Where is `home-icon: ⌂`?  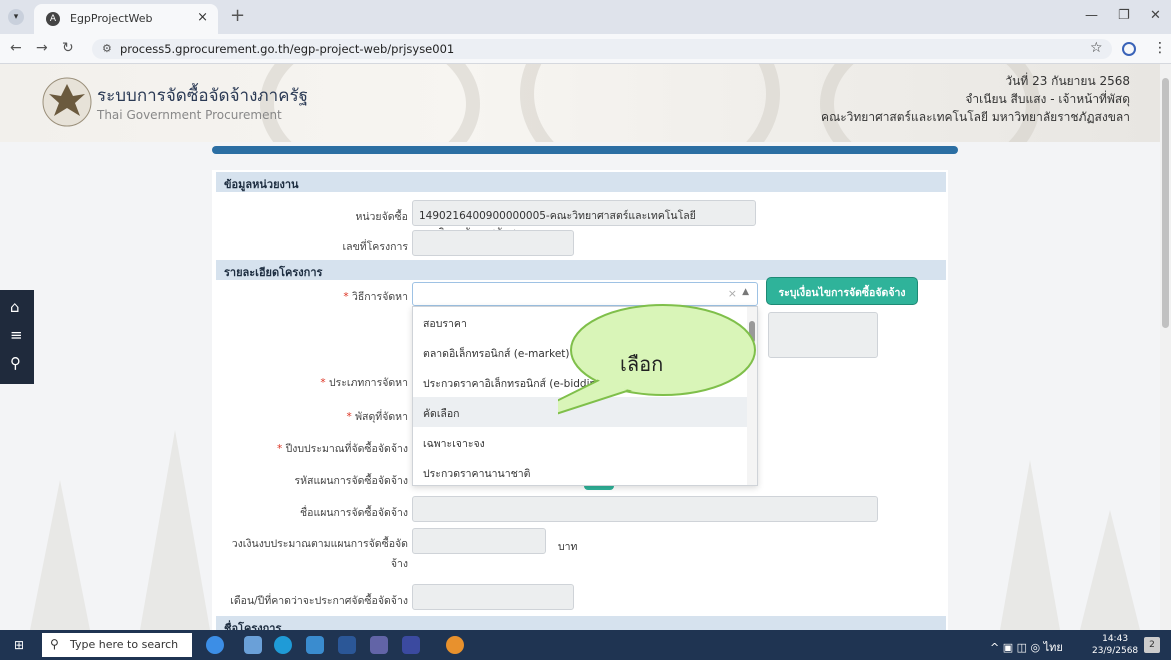 home-icon: ⌂ is located at coordinates (15, 307).